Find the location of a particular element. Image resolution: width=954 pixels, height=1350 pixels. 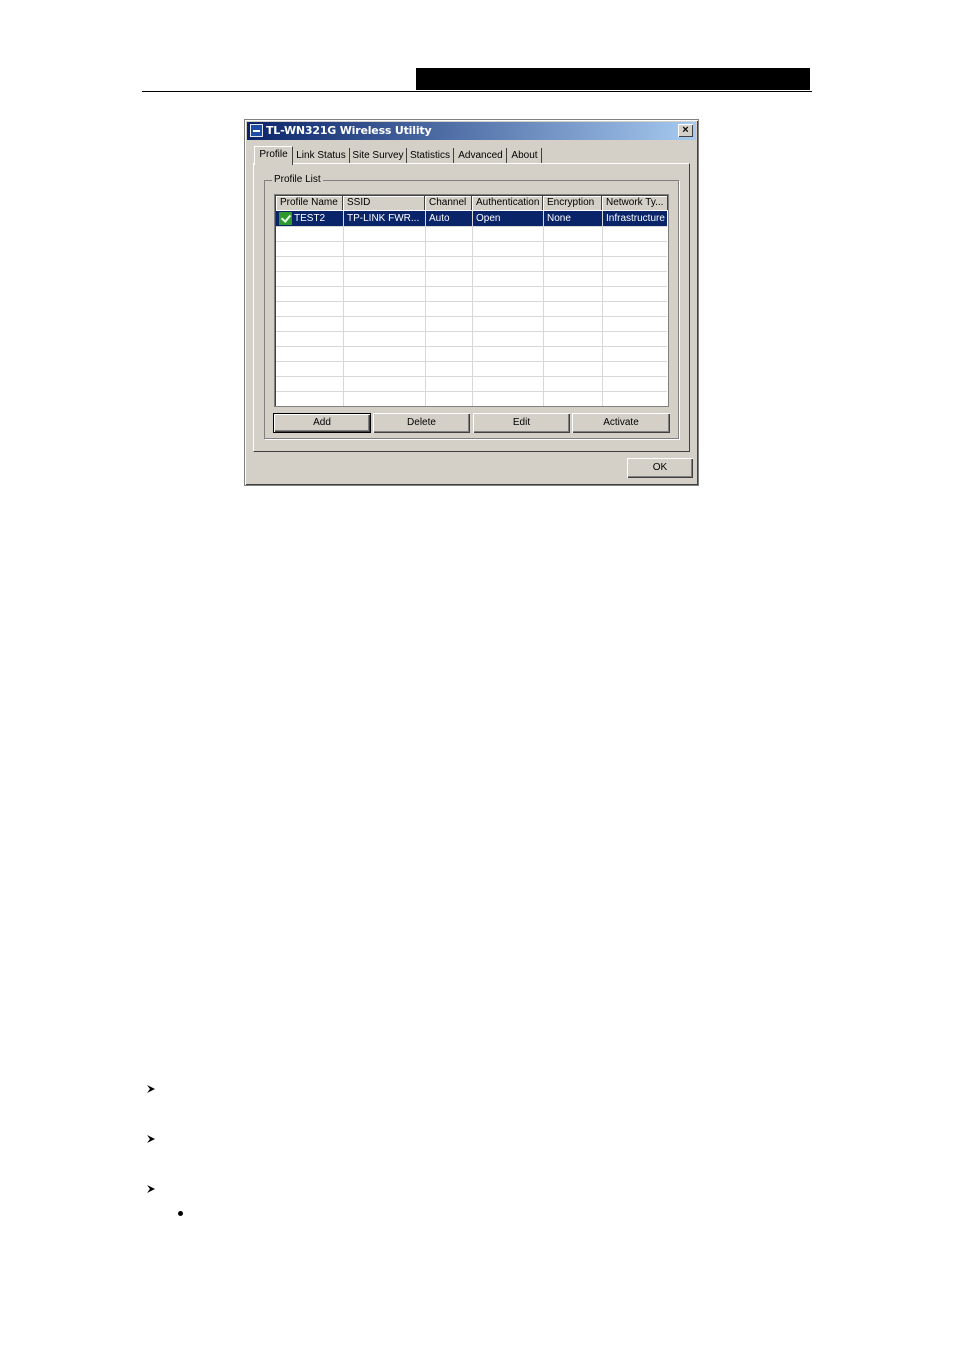

tab-profile: Profile is located at coordinates (273, 155).